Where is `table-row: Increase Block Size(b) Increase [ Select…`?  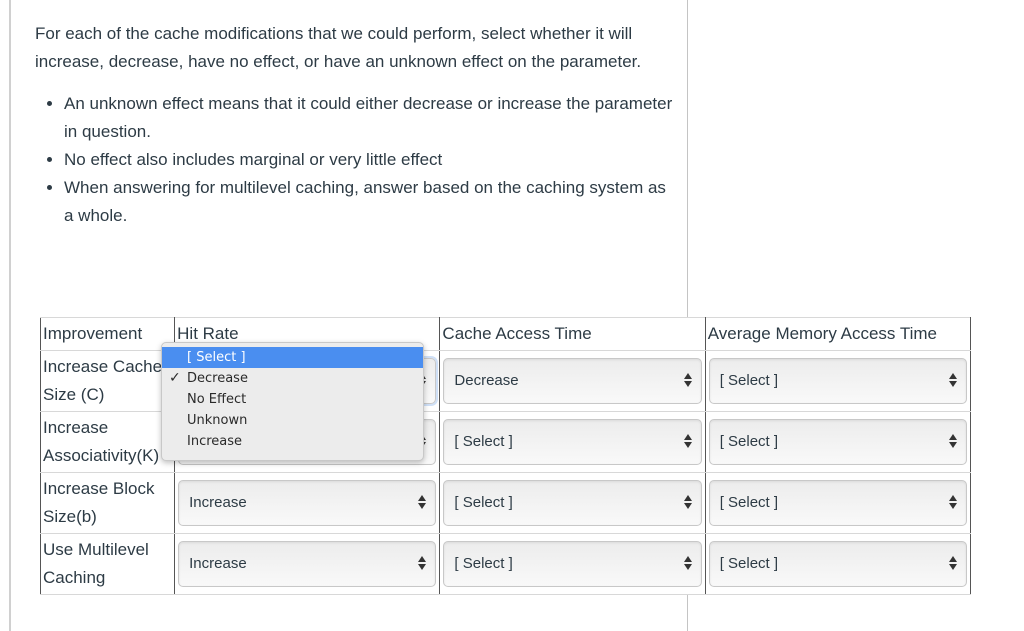
table-row: Increase Block Size(b) Increase [ Select… is located at coordinates (505, 503).